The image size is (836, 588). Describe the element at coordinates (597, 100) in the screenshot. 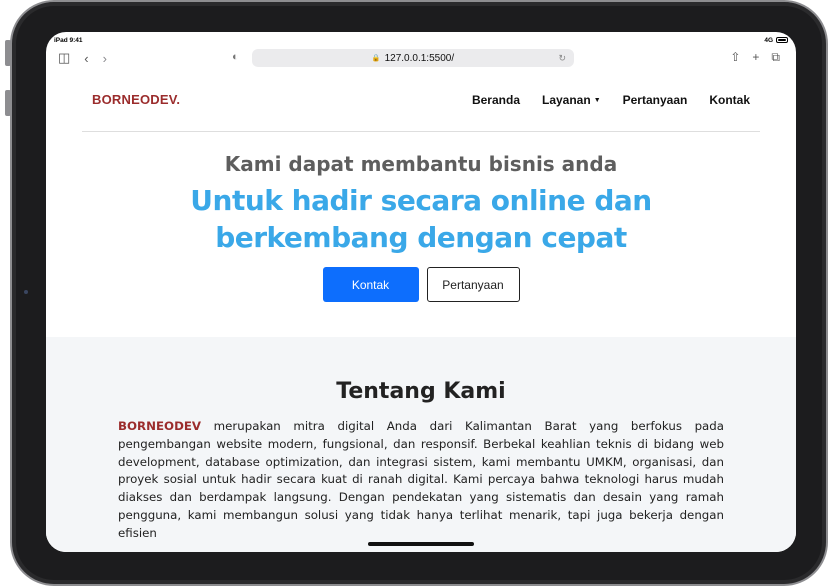

I see `caret-down-icon: ▼` at that location.